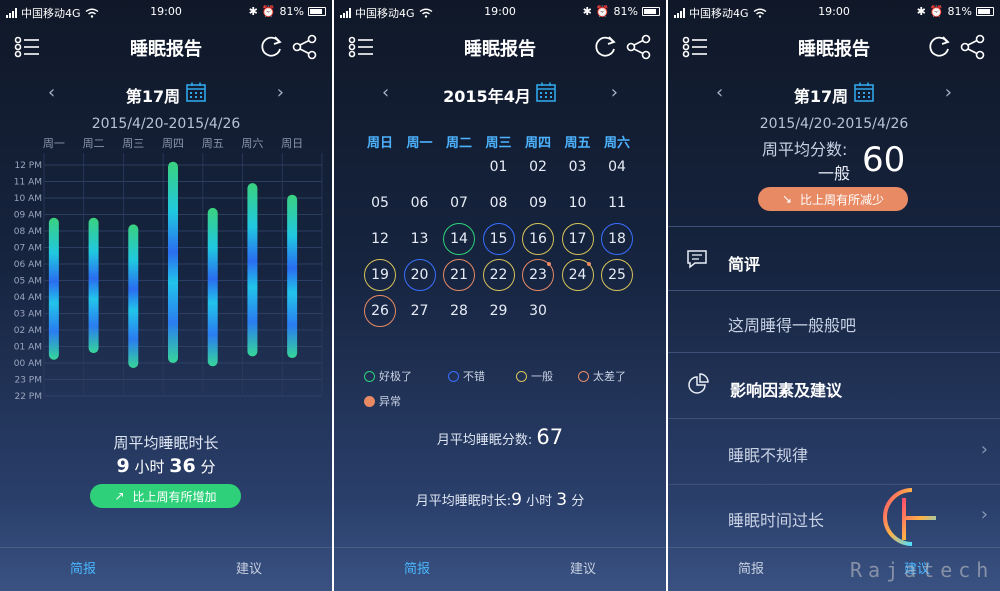 This screenshot has height=591, width=1000. I want to click on status-bar: 中国移动4G 19:00 ✱ ⏰ 81%, so click(500, 12).